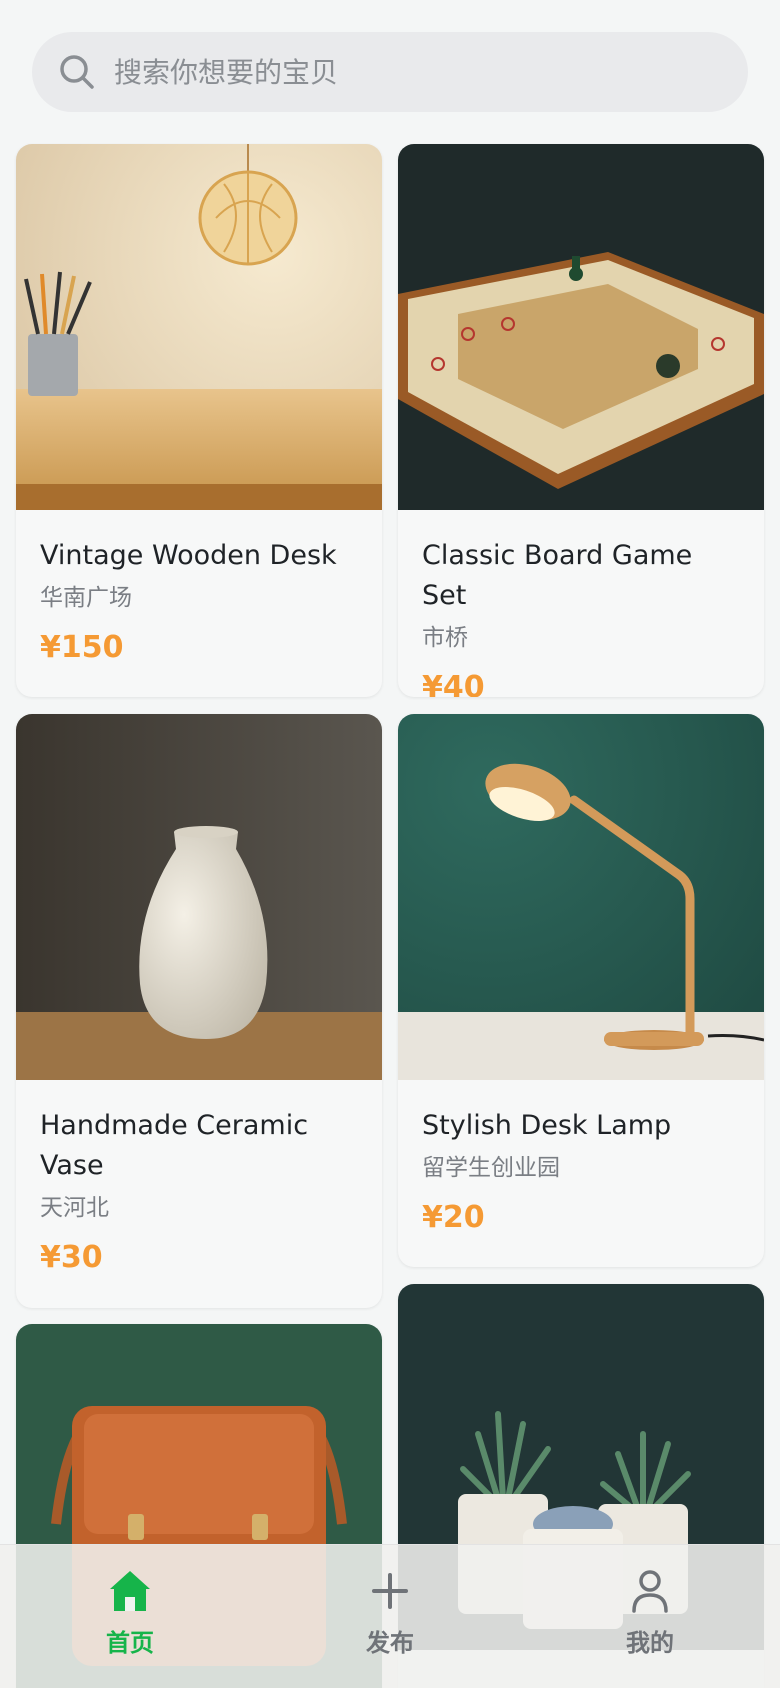 The height and width of the screenshot is (1688, 780). I want to click on nav-item-publish: 发布, so click(390, 1616).